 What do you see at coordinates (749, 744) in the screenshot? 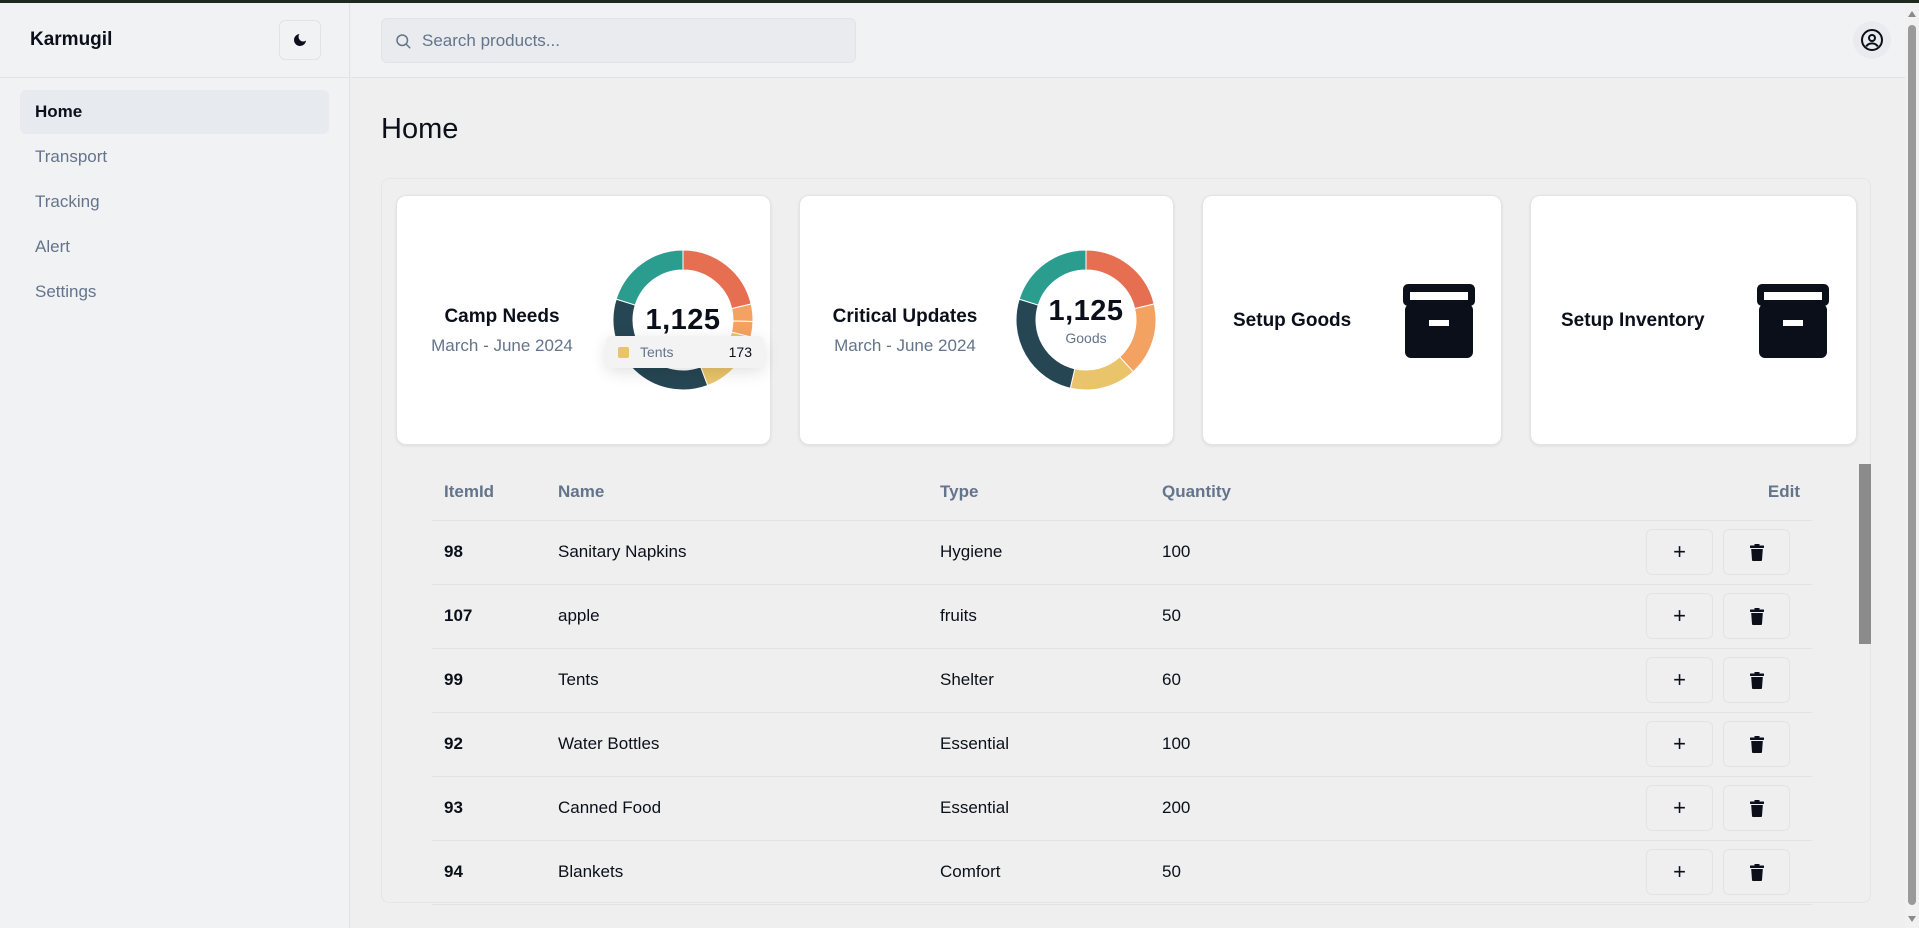
I see `cell-name: Water Bottles` at bounding box center [749, 744].